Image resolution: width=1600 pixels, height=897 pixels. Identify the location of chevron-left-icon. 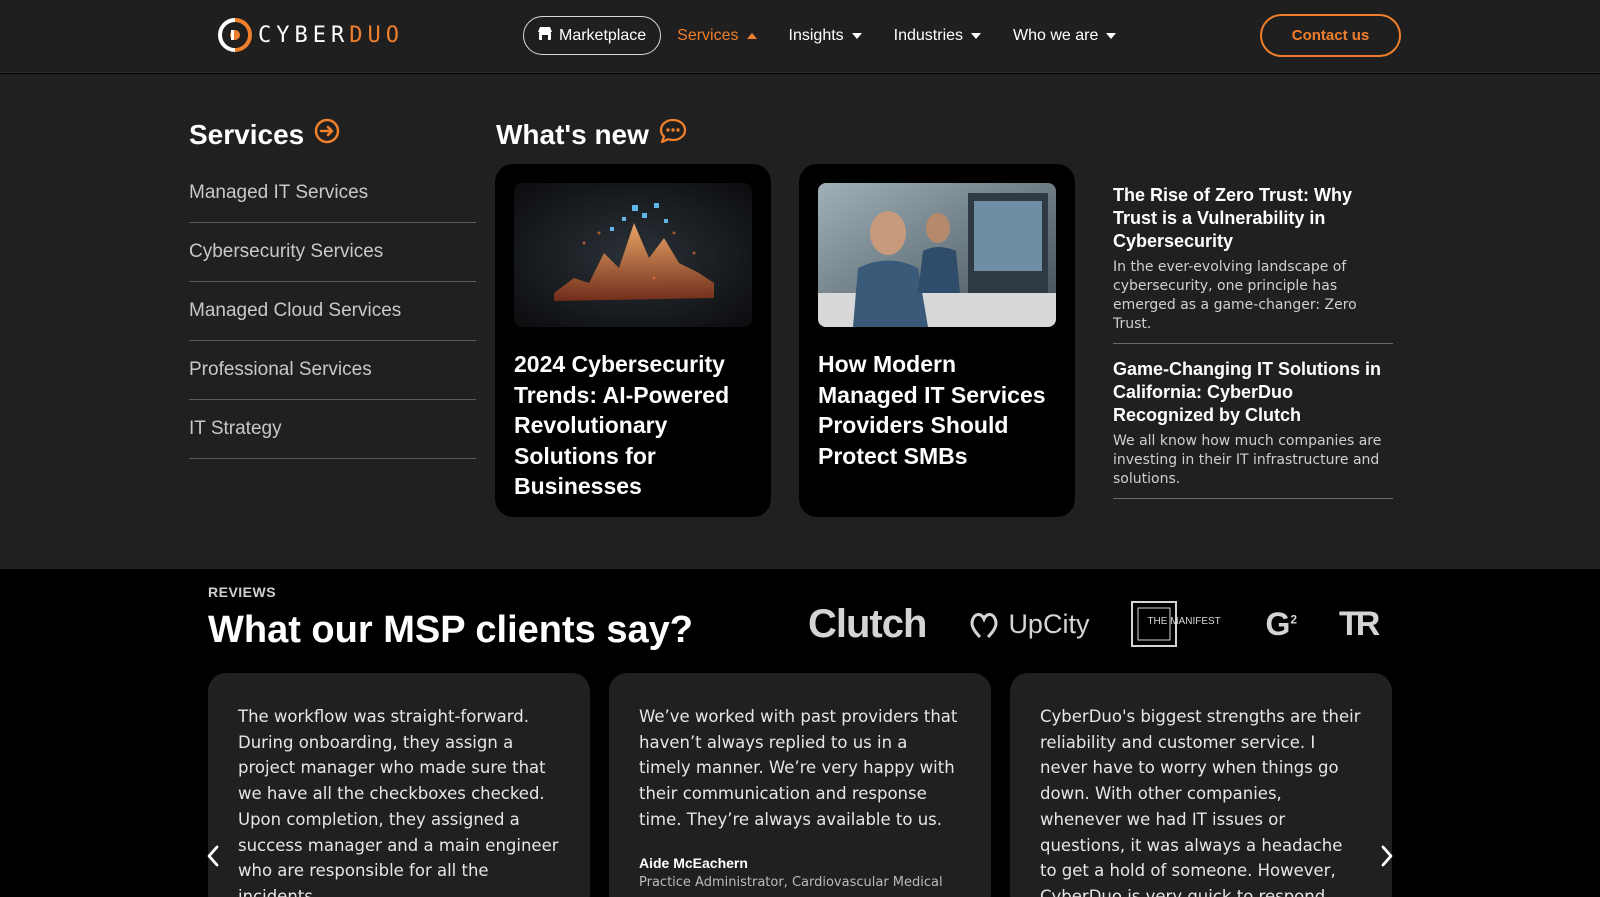
(213, 856).